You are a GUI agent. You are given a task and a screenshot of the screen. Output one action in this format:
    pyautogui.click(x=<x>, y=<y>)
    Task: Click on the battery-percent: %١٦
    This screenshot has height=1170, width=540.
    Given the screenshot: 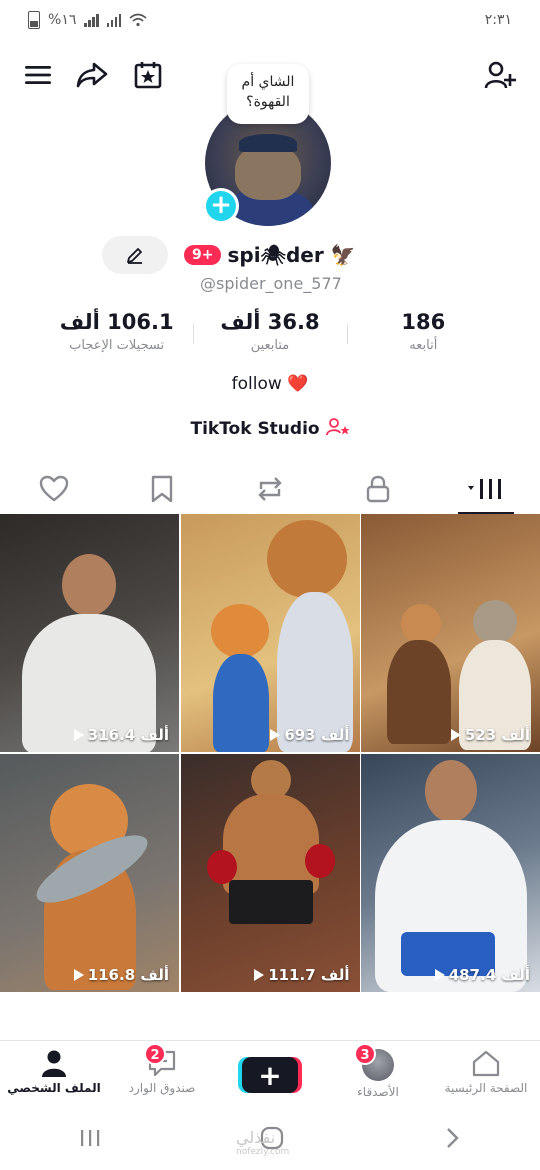 What is the action you would take?
    pyautogui.click(x=62, y=20)
    